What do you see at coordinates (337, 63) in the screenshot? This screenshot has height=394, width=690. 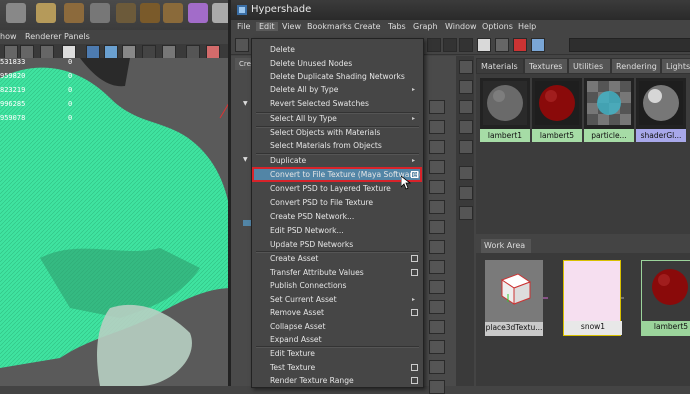 I see `menu-item-delete-unused-nodes: Delete Unused Nodes` at bounding box center [337, 63].